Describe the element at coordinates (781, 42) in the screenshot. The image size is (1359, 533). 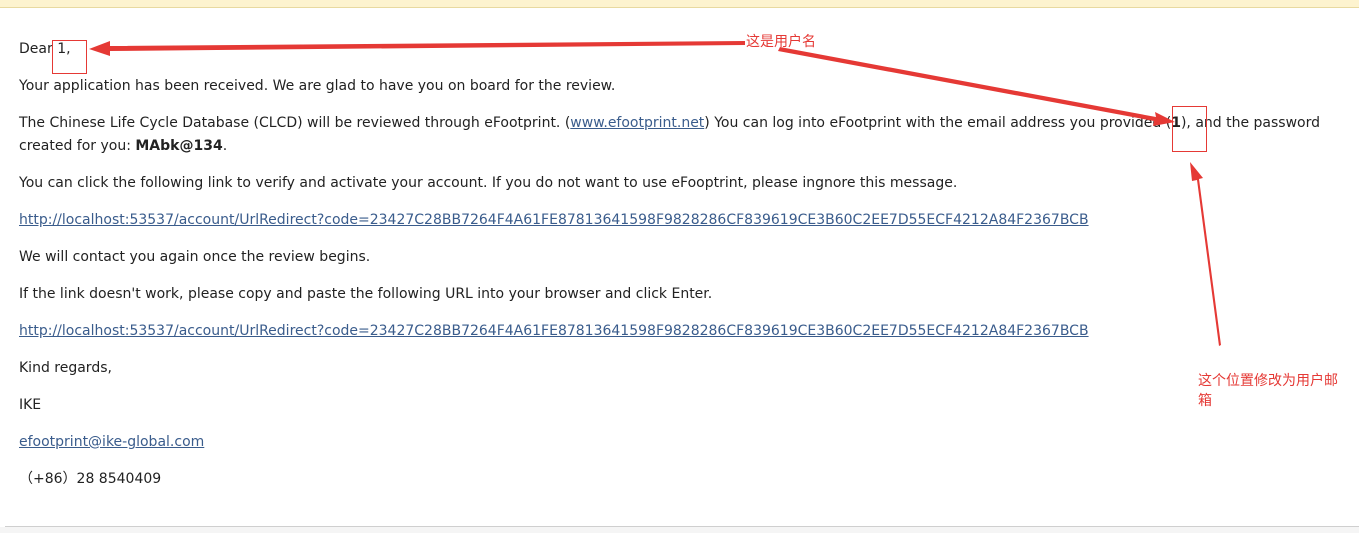
I see `username-annotation-label: 这是用户名` at that location.